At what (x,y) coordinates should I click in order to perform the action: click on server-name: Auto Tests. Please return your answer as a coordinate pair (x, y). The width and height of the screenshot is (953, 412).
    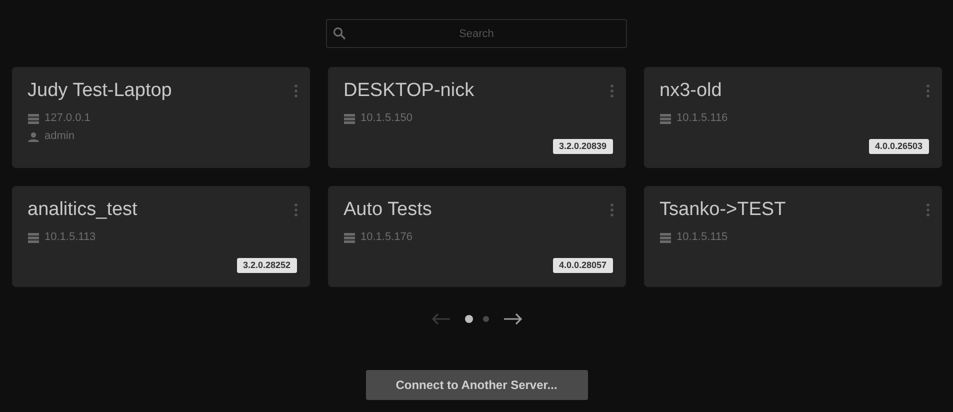
    Looking at the image, I should click on (388, 210).